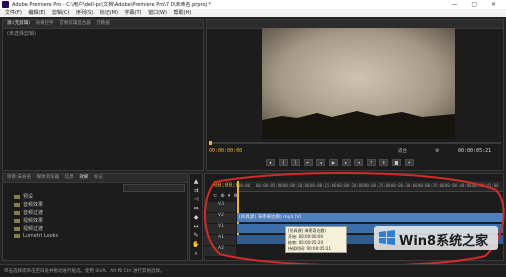  Describe the element at coordinates (133, 13) in the screenshot. I see `menu-title: 字幕(T)` at that location.